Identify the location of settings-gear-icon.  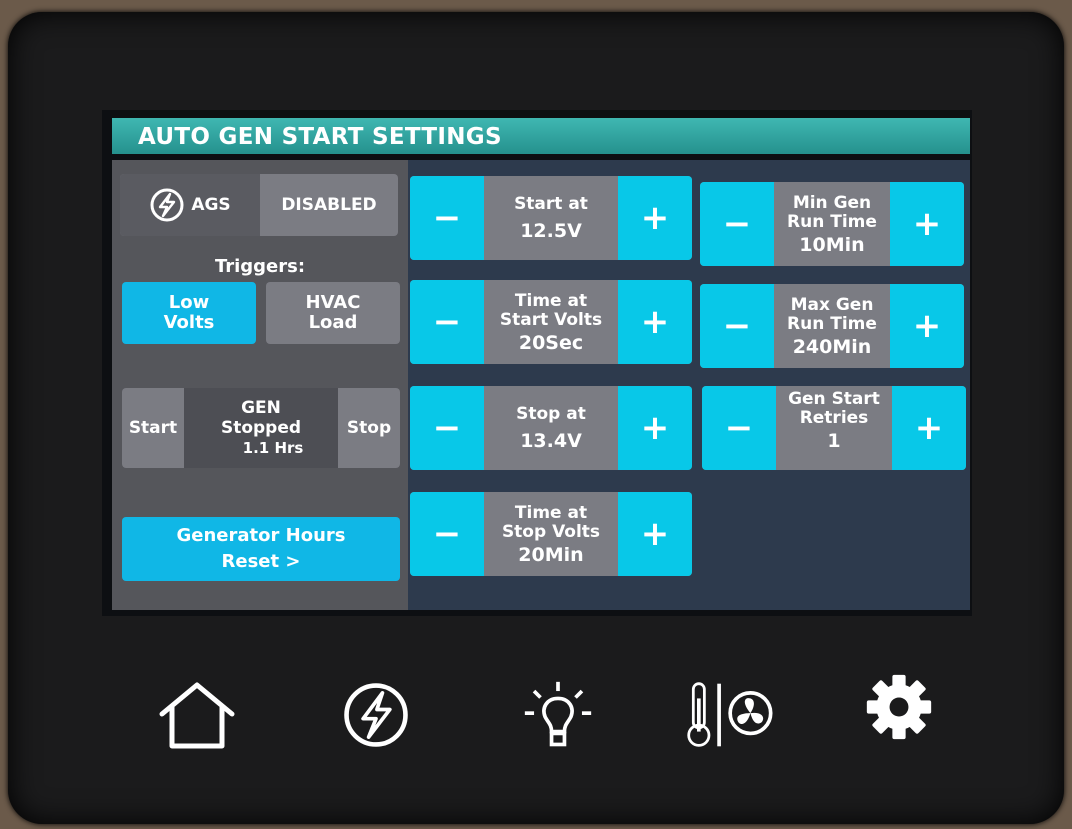
(899, 707).